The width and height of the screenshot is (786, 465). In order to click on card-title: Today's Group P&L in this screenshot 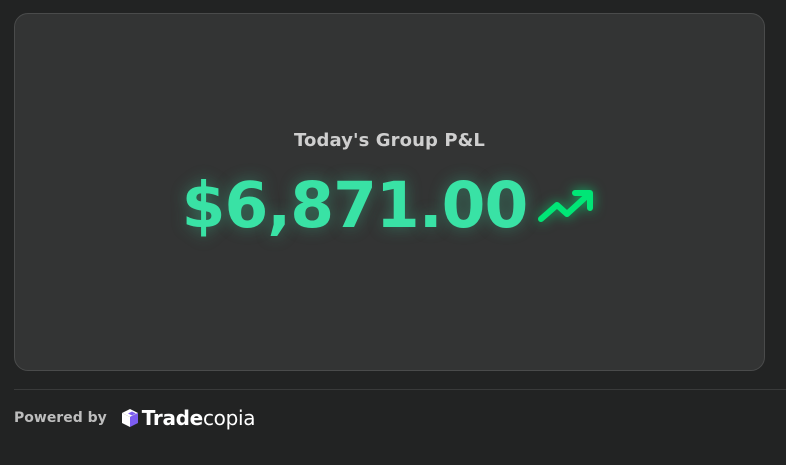, I will do `click(389, 140)`.